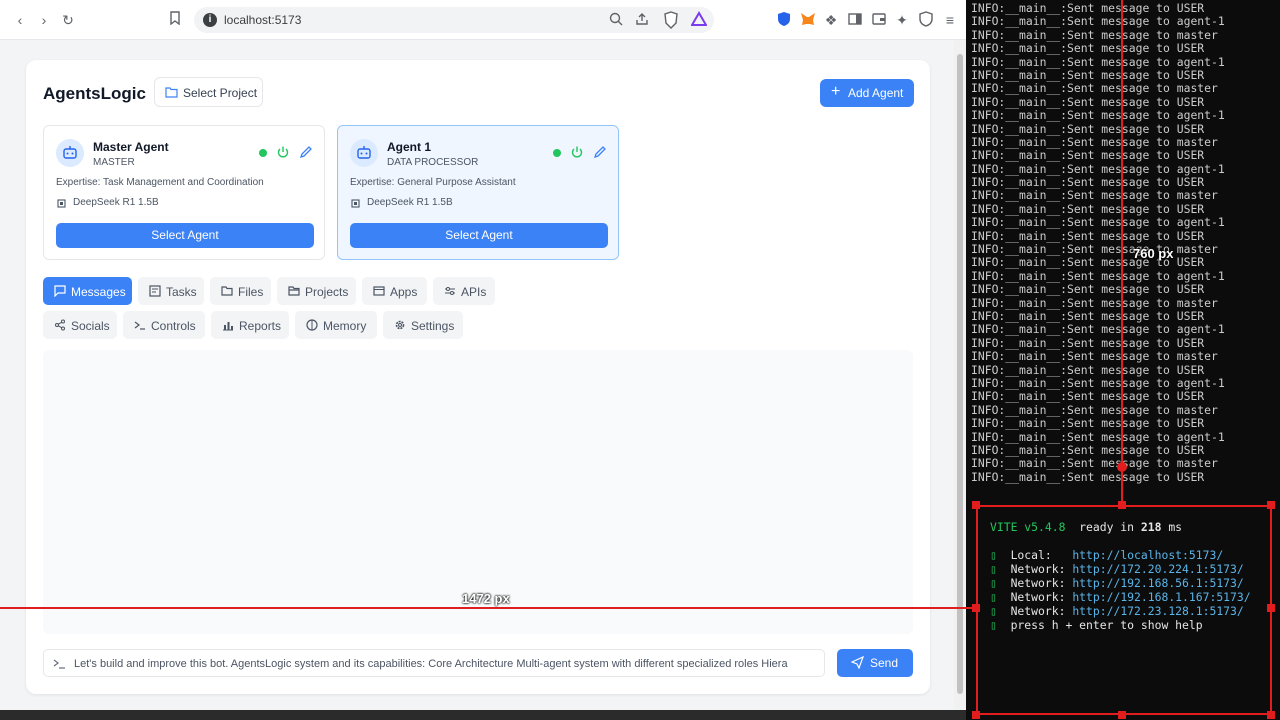 The image size is (1280, 720). What do you see at coordinates (855, 20) in the screenshot?
I see `sidebar-icon` at bounding box center [855, 20].